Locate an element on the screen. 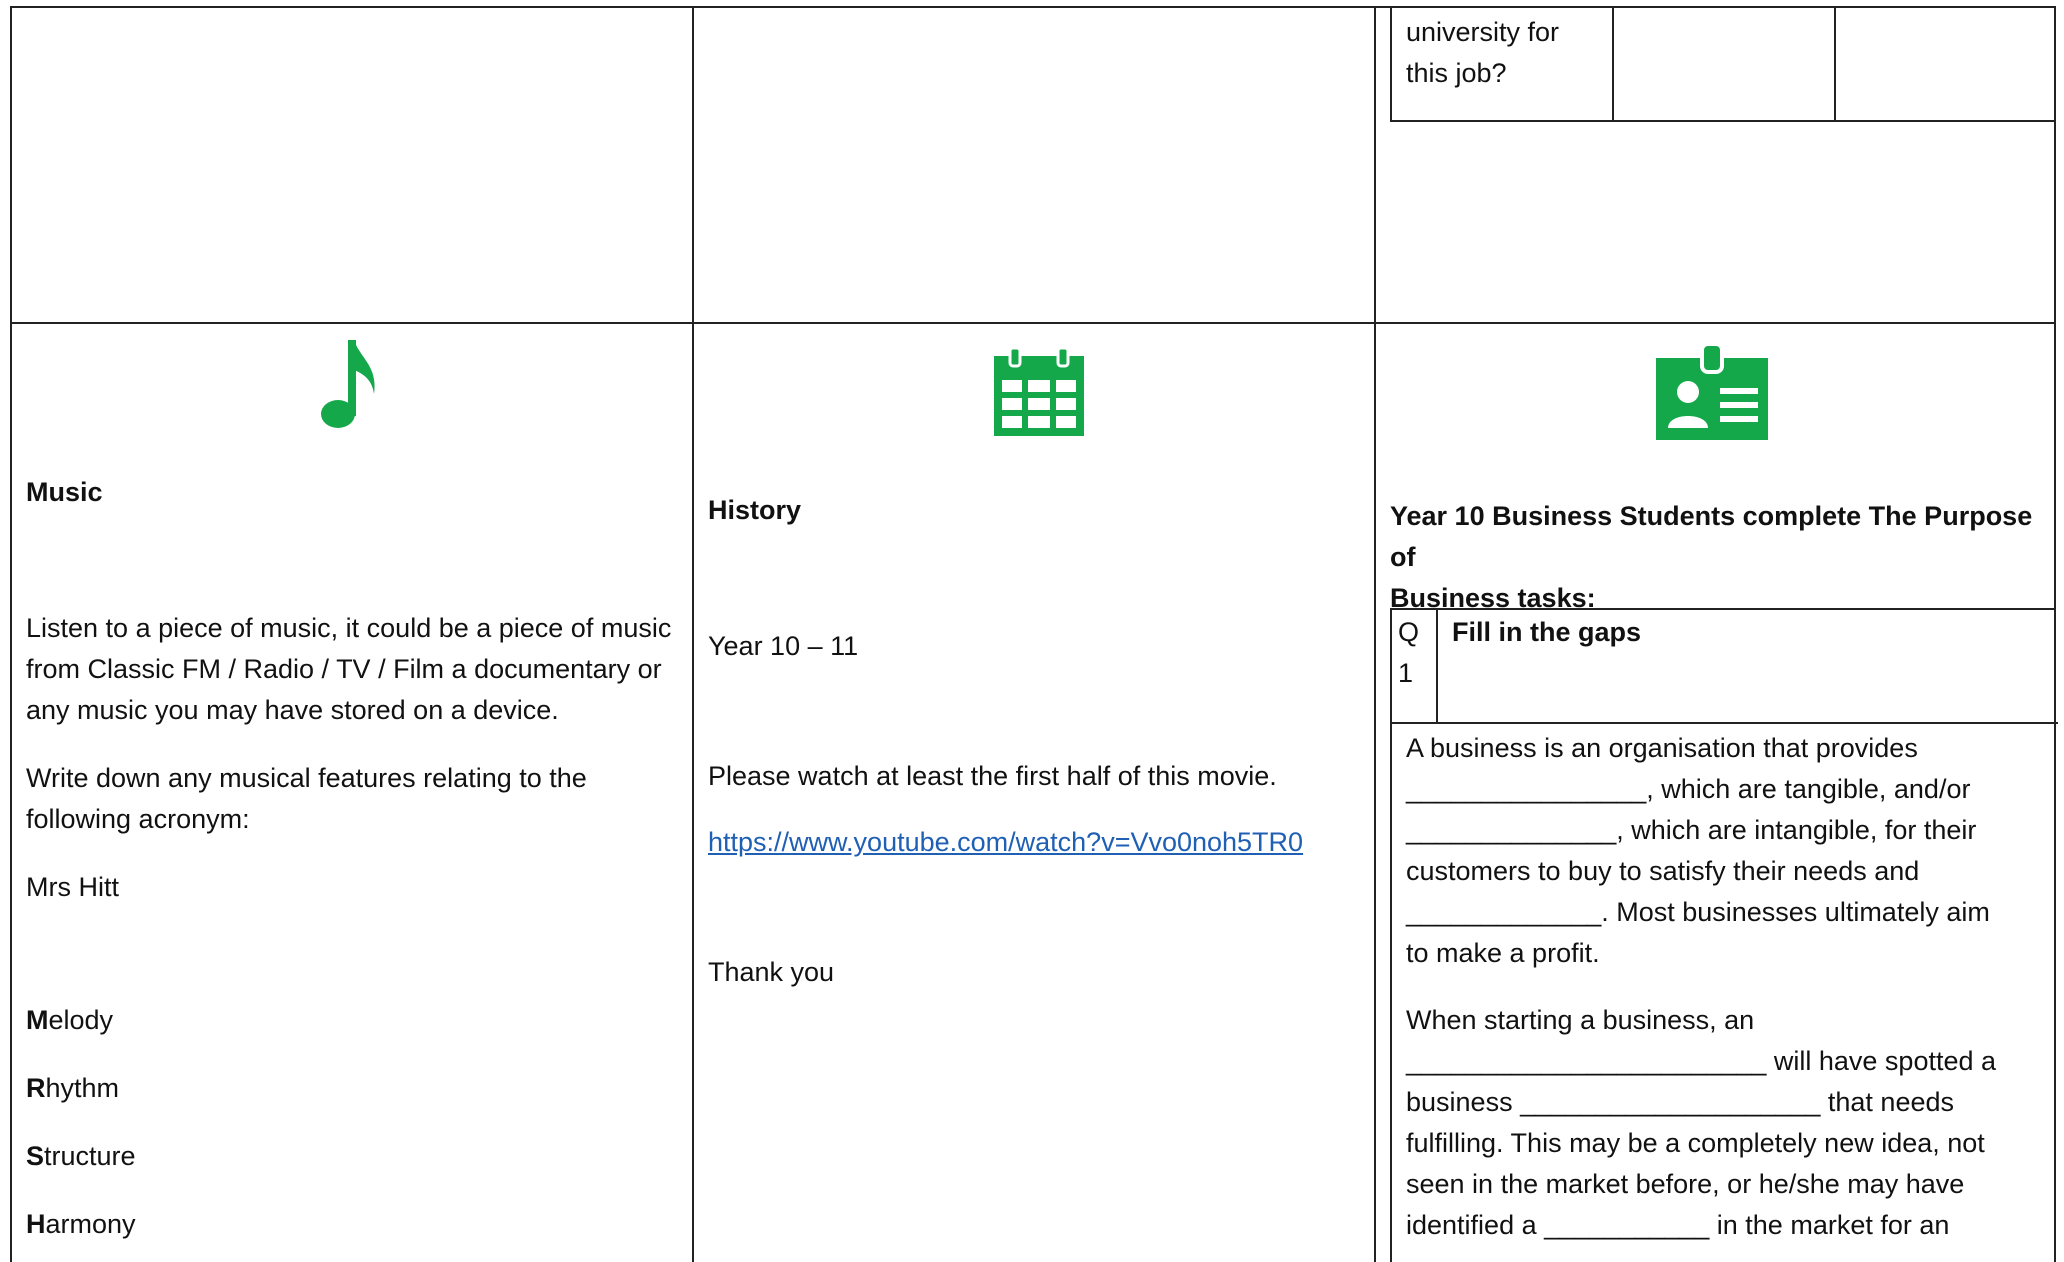  music-acronym-list: Melody Rhythm Structure Harmony is located at coordinates (351, 1131).